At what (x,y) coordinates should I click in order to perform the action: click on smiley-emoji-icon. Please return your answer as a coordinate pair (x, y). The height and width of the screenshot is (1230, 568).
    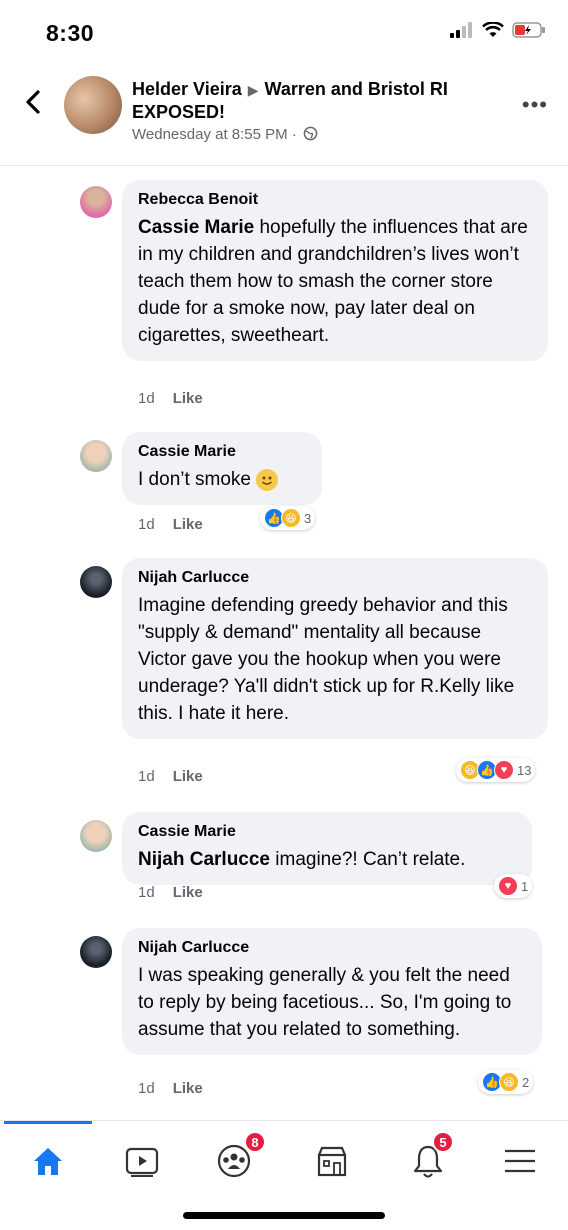
    Looking at the image, I should click on (267, 479).